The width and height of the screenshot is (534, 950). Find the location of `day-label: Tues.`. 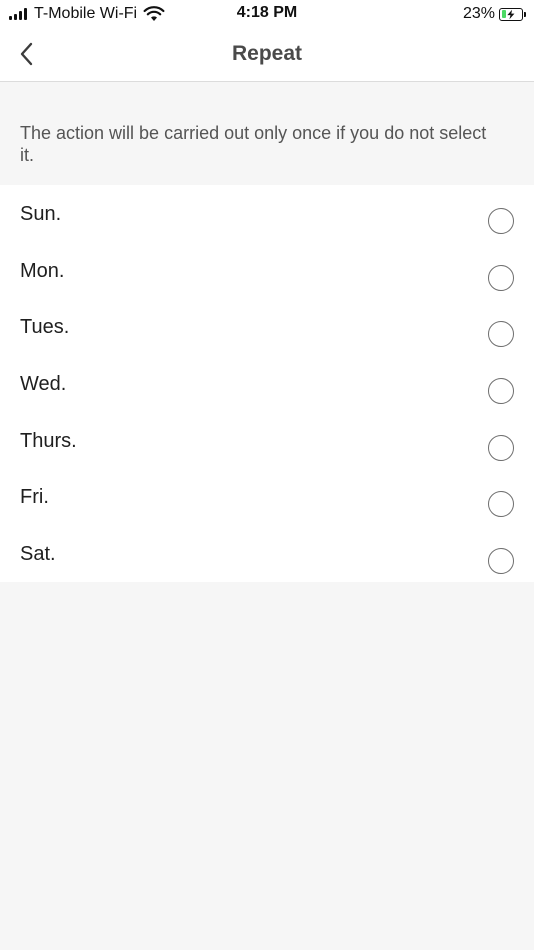

day-label: Tues. is located at coordinates (45, 327).